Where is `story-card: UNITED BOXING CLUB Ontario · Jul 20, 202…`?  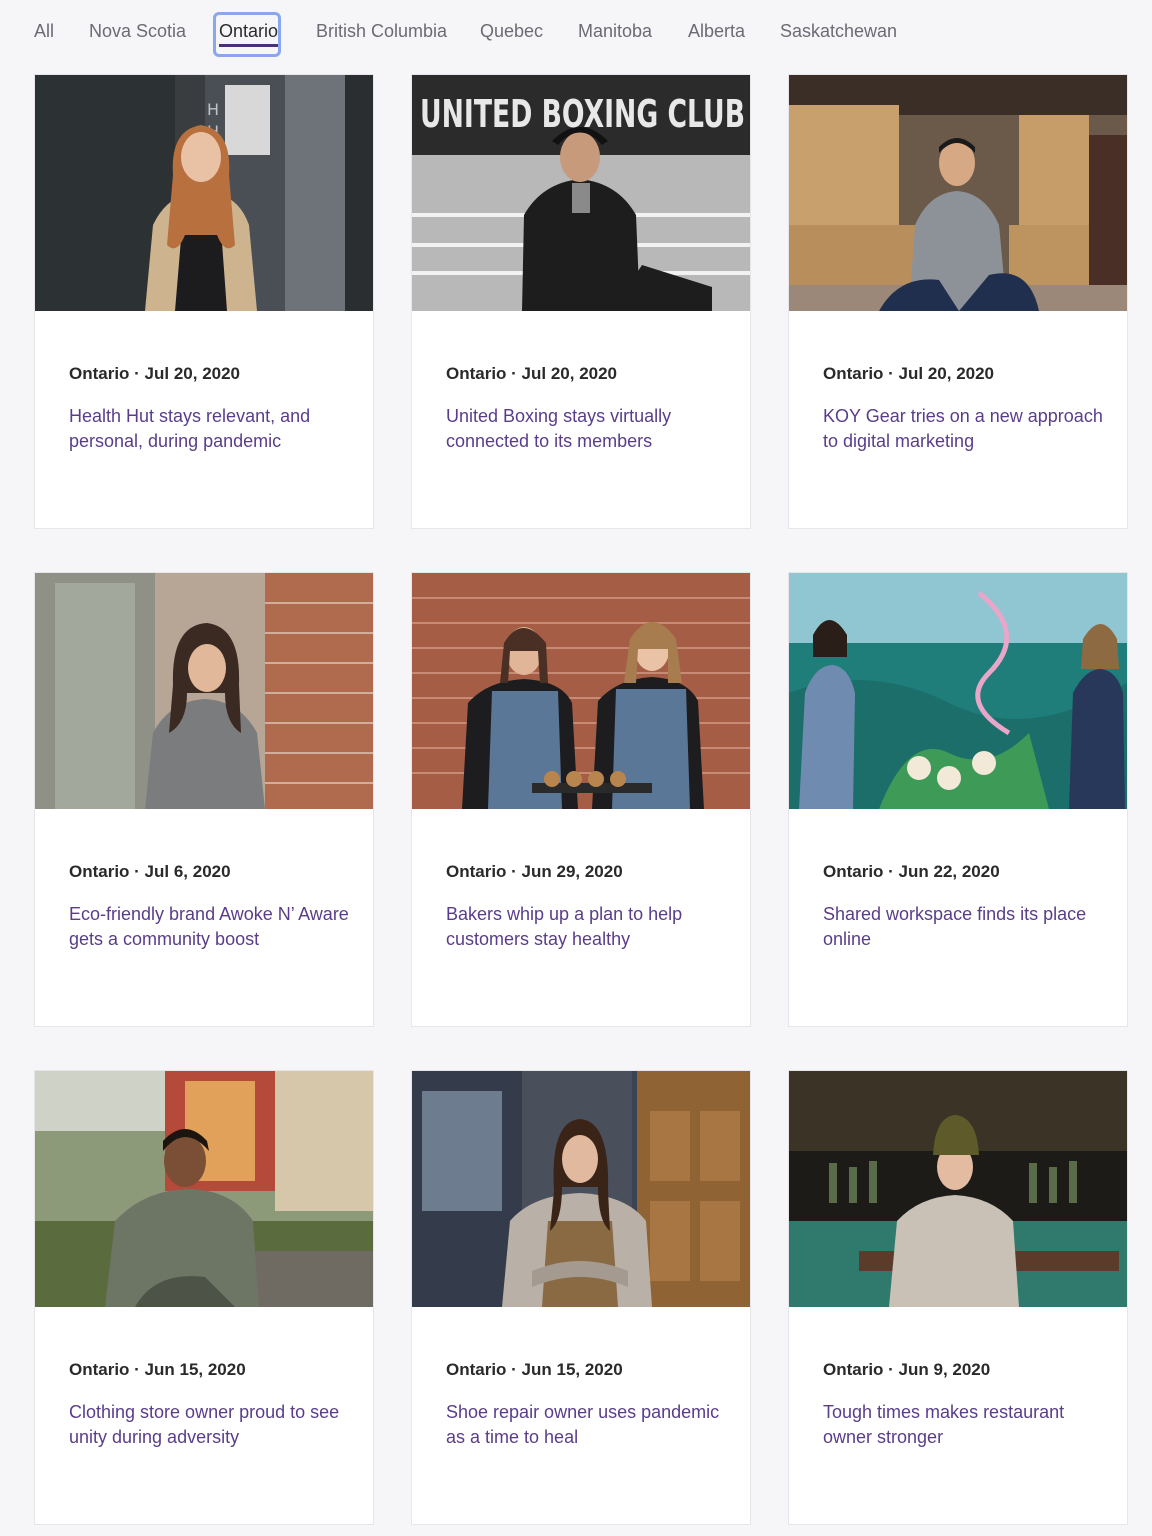
story-card: UNITED BOXING CLUB Ontario · Jul 20, 202… is located at coordinates (581, 301).